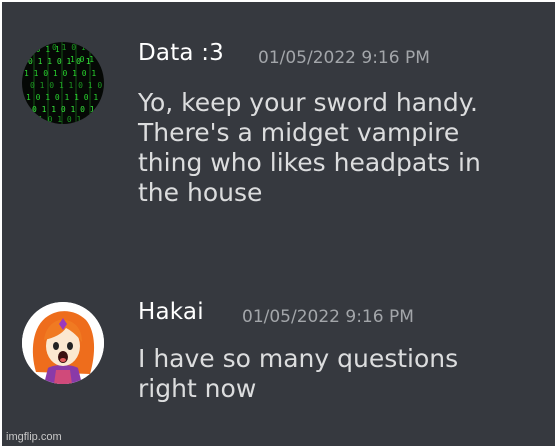  Describe the element at coordinates (171, 312) in the screenshot. I see `username: Hakai` at that location.